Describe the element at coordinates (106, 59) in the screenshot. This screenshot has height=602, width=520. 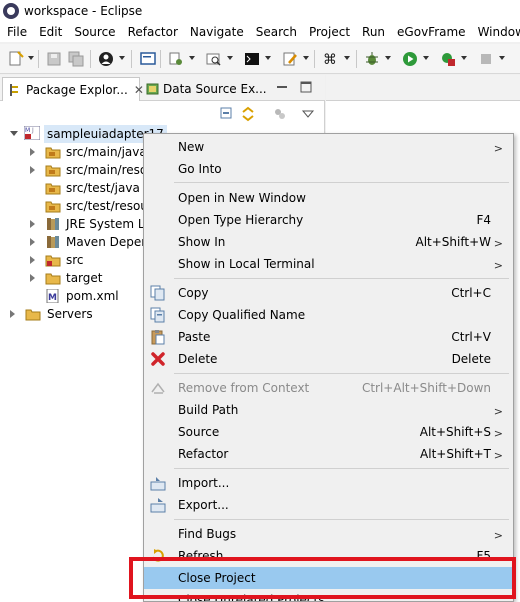
I see `user-profile-icon` at that location.